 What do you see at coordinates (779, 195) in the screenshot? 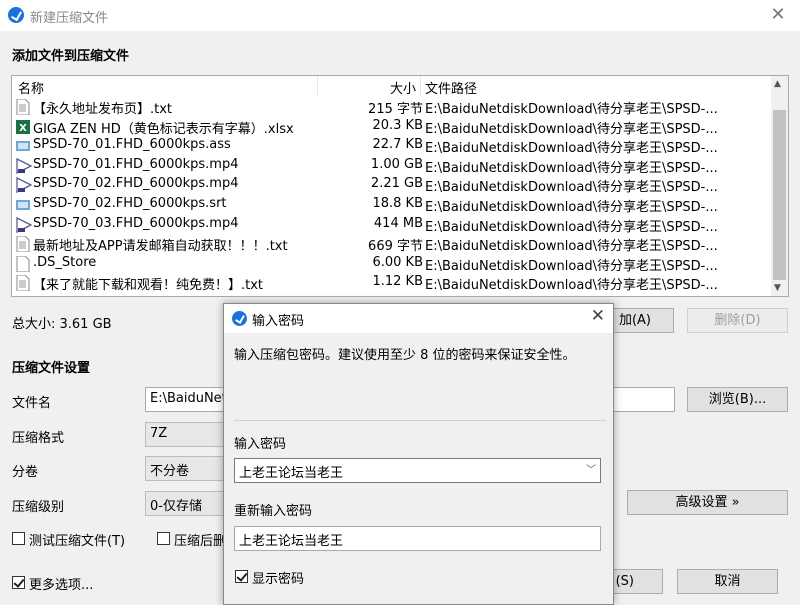
I see `scroll-thumb` at bounding box center [779, 195].